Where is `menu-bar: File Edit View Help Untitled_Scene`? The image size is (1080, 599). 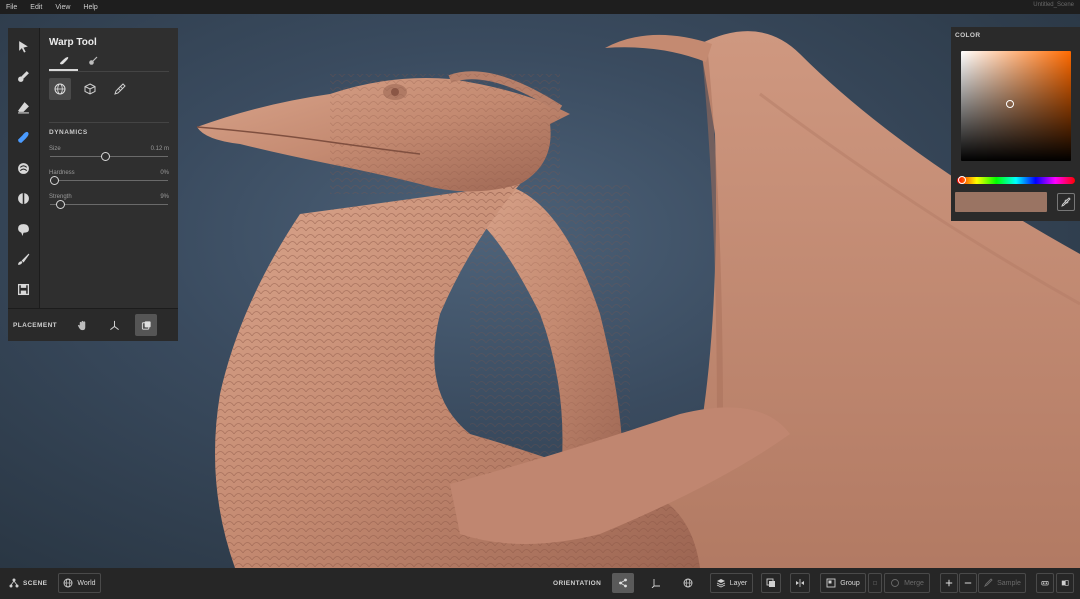 menu-bar: File Edit View Help Untitled_Scene is located at coordinates (540, 7).